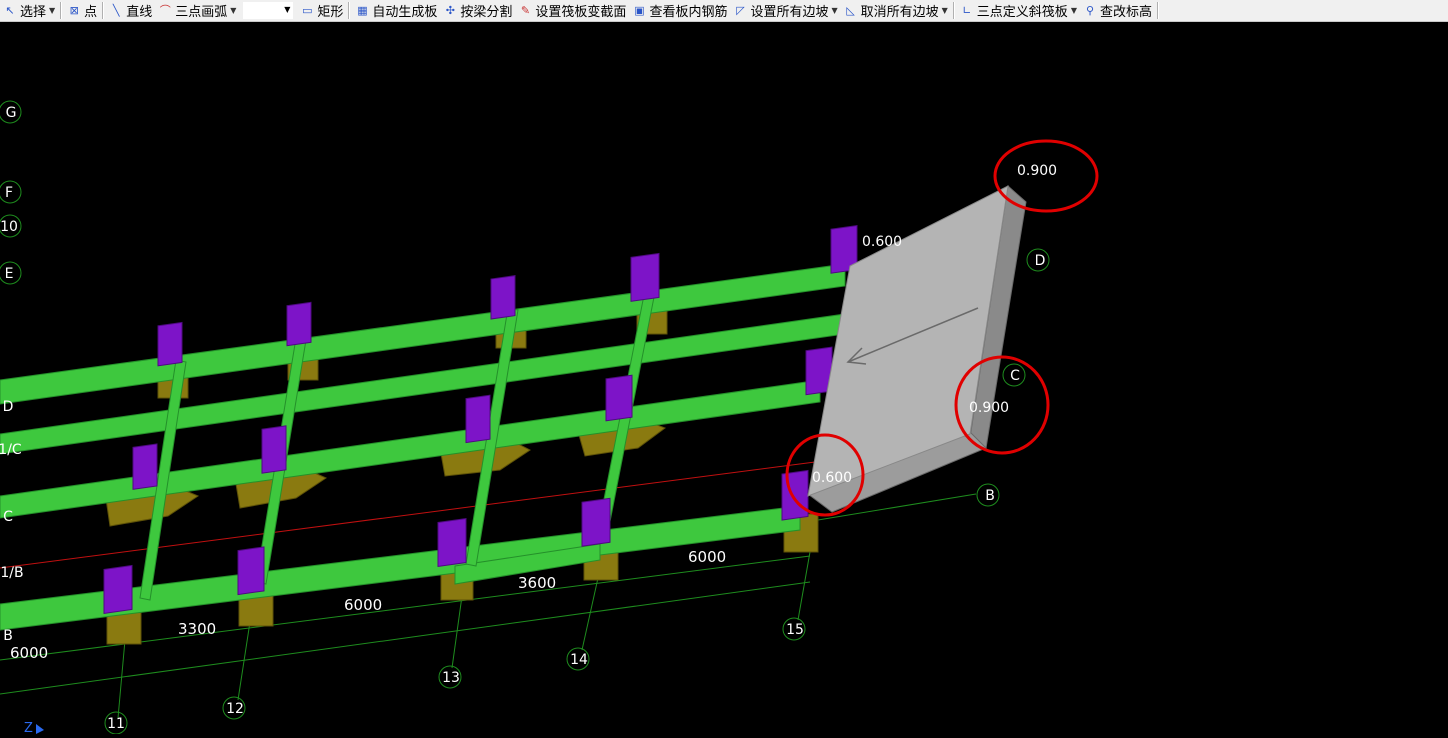  Describe the element at coordinates (139, 12) in the screenshot. I see `line-tool-label: 直线` at that location.